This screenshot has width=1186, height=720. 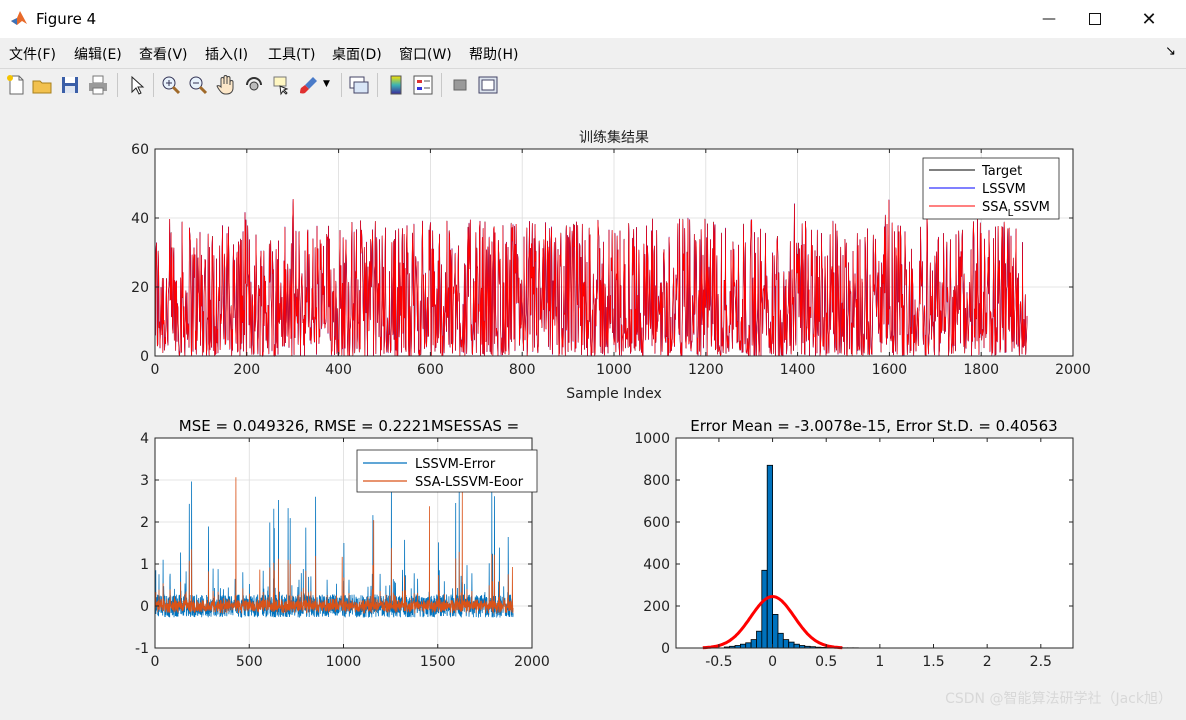 What do you see at coordinates (933, 662) in the screenshot?
I see `x-tick-label: 1.5` at bounding box center [933, 662].